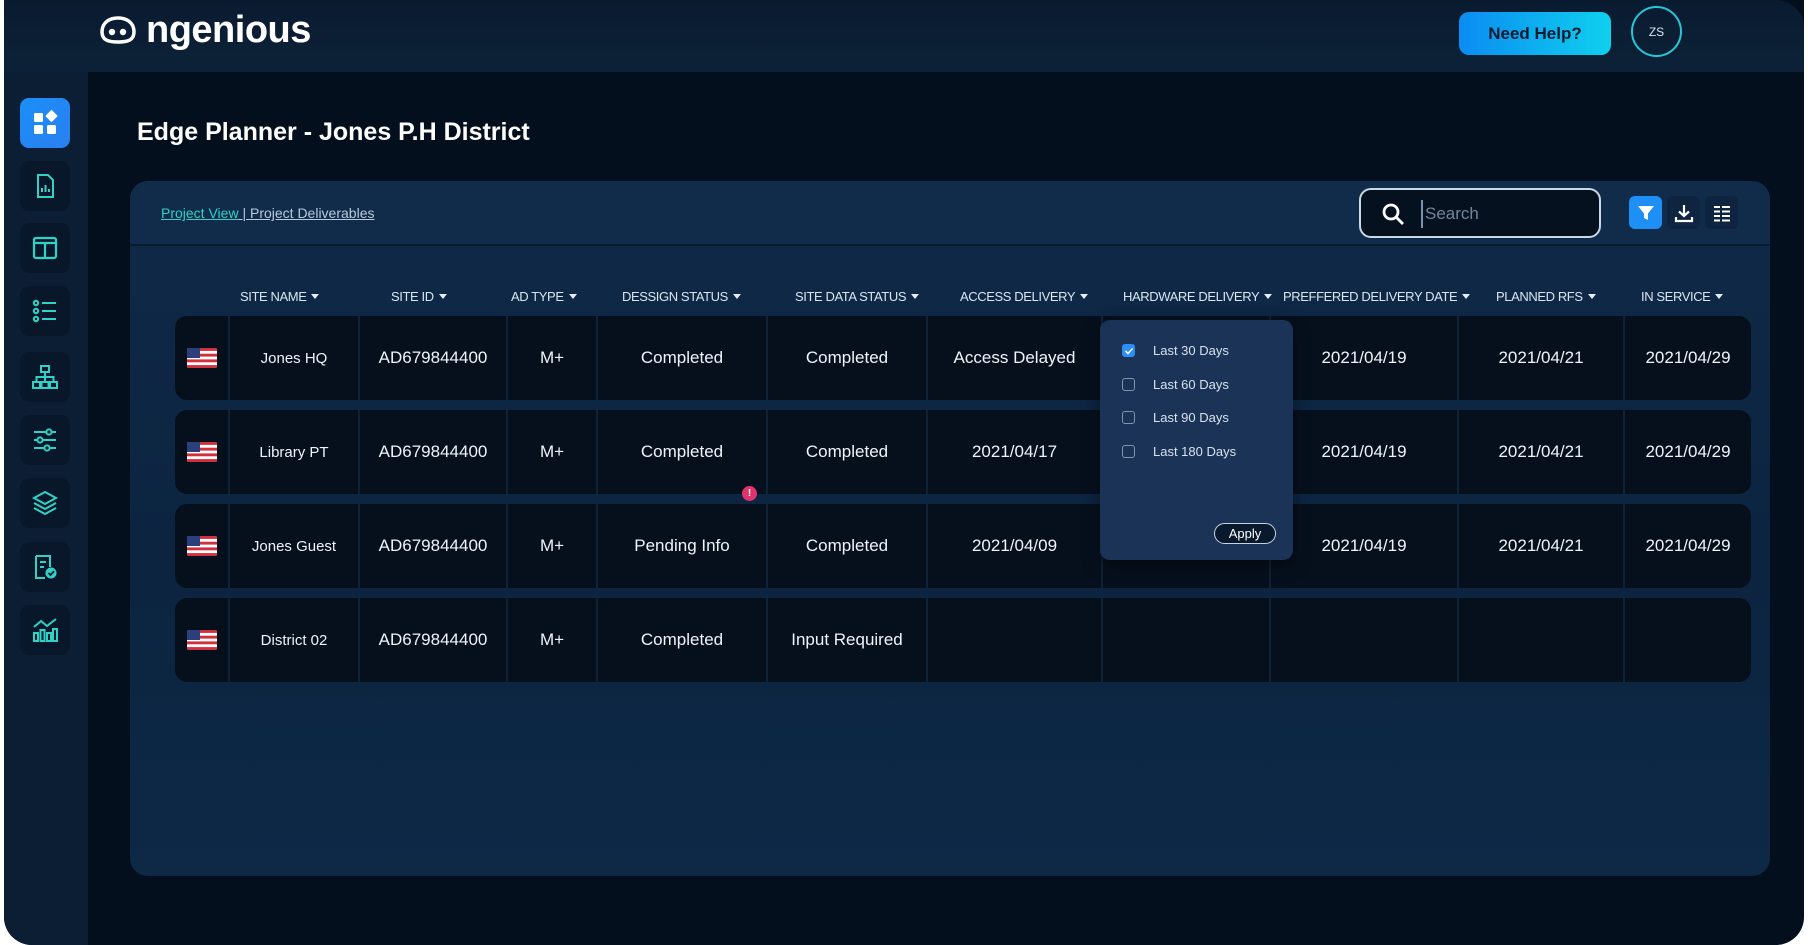 This screenshot has width=1808, height=945. I want to click on cell-site-name: Jones Guest, so click(295, 546).